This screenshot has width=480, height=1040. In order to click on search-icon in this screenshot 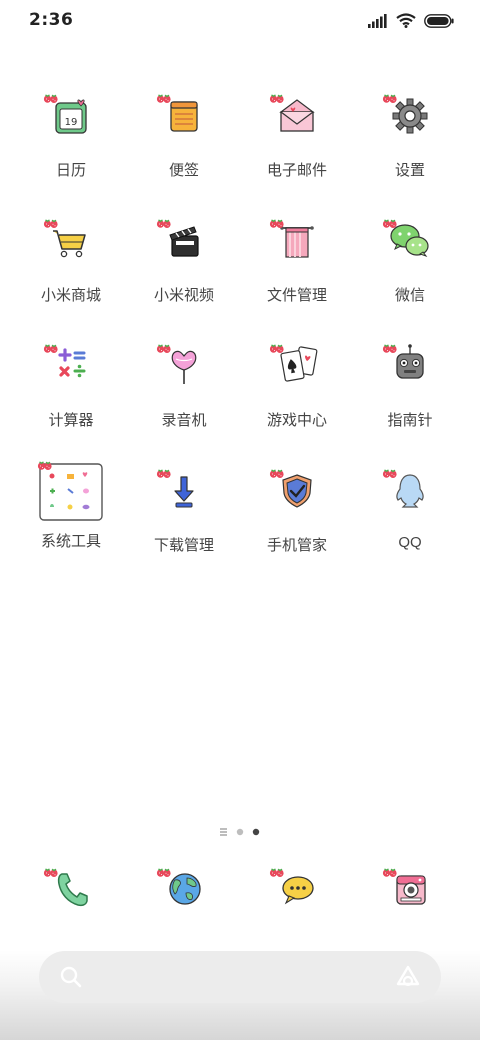, I will do `click(71, 977)`.